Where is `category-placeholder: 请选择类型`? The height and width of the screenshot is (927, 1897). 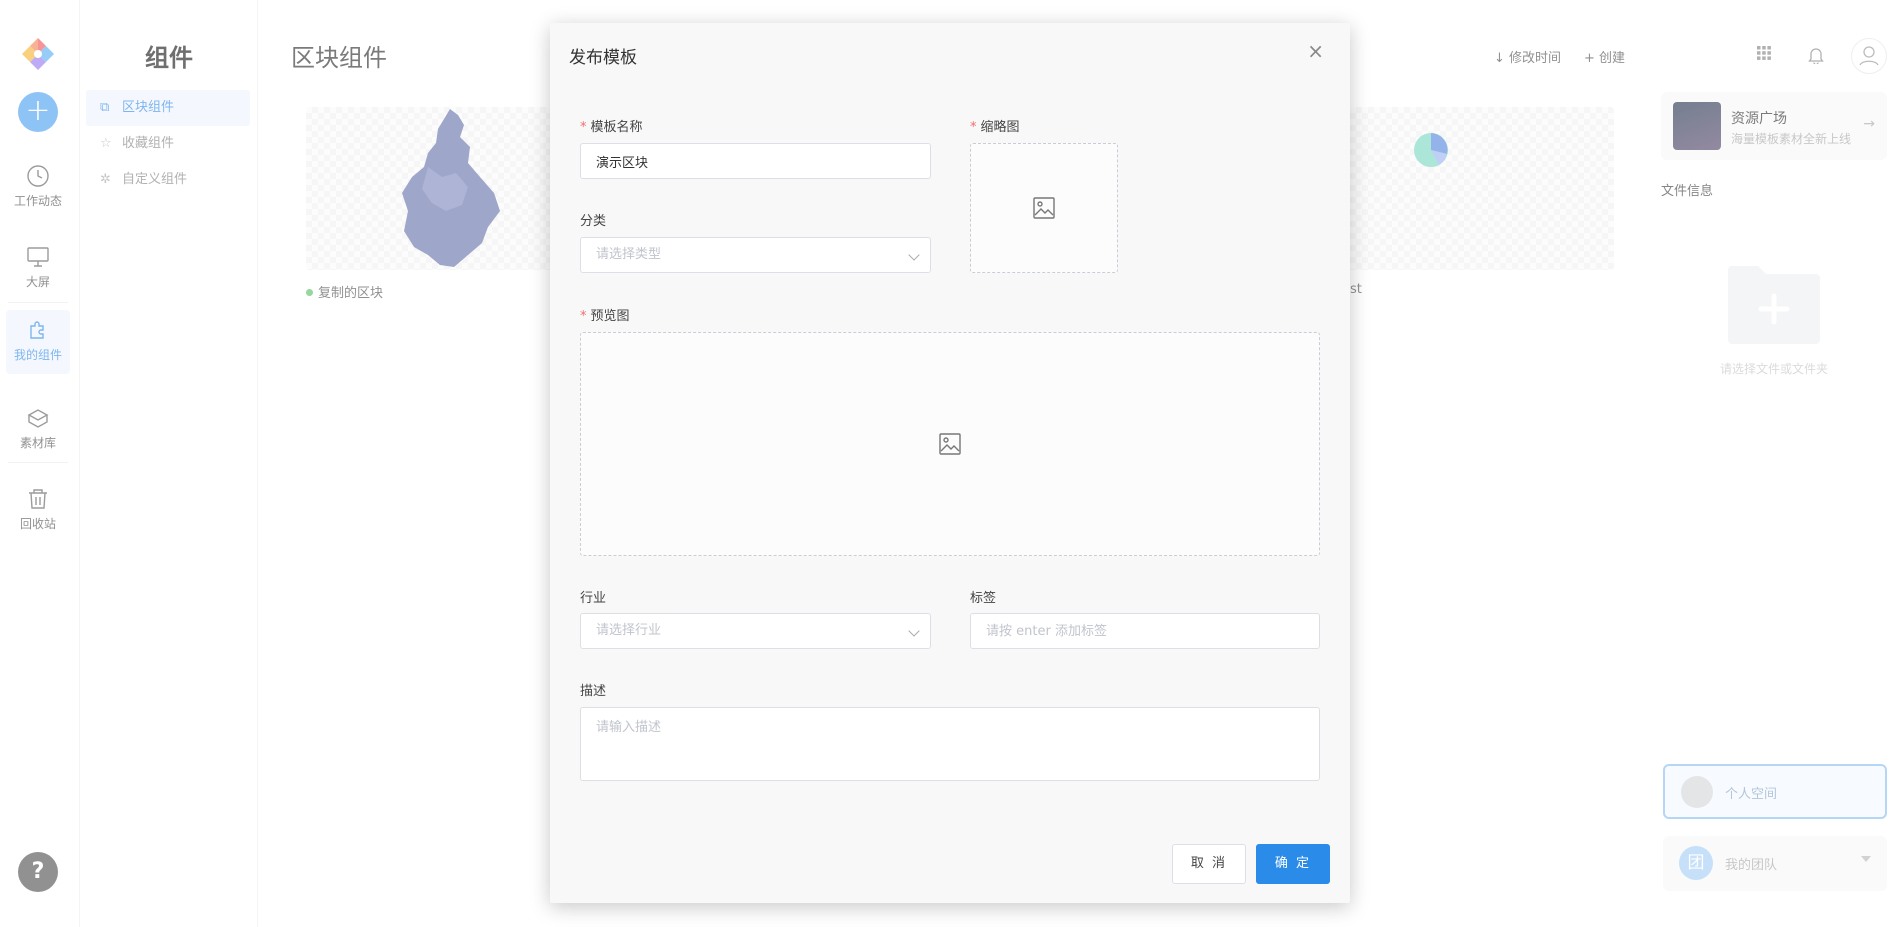 category-placeholder: 请选择类型 is located at coordinates (629, 254).